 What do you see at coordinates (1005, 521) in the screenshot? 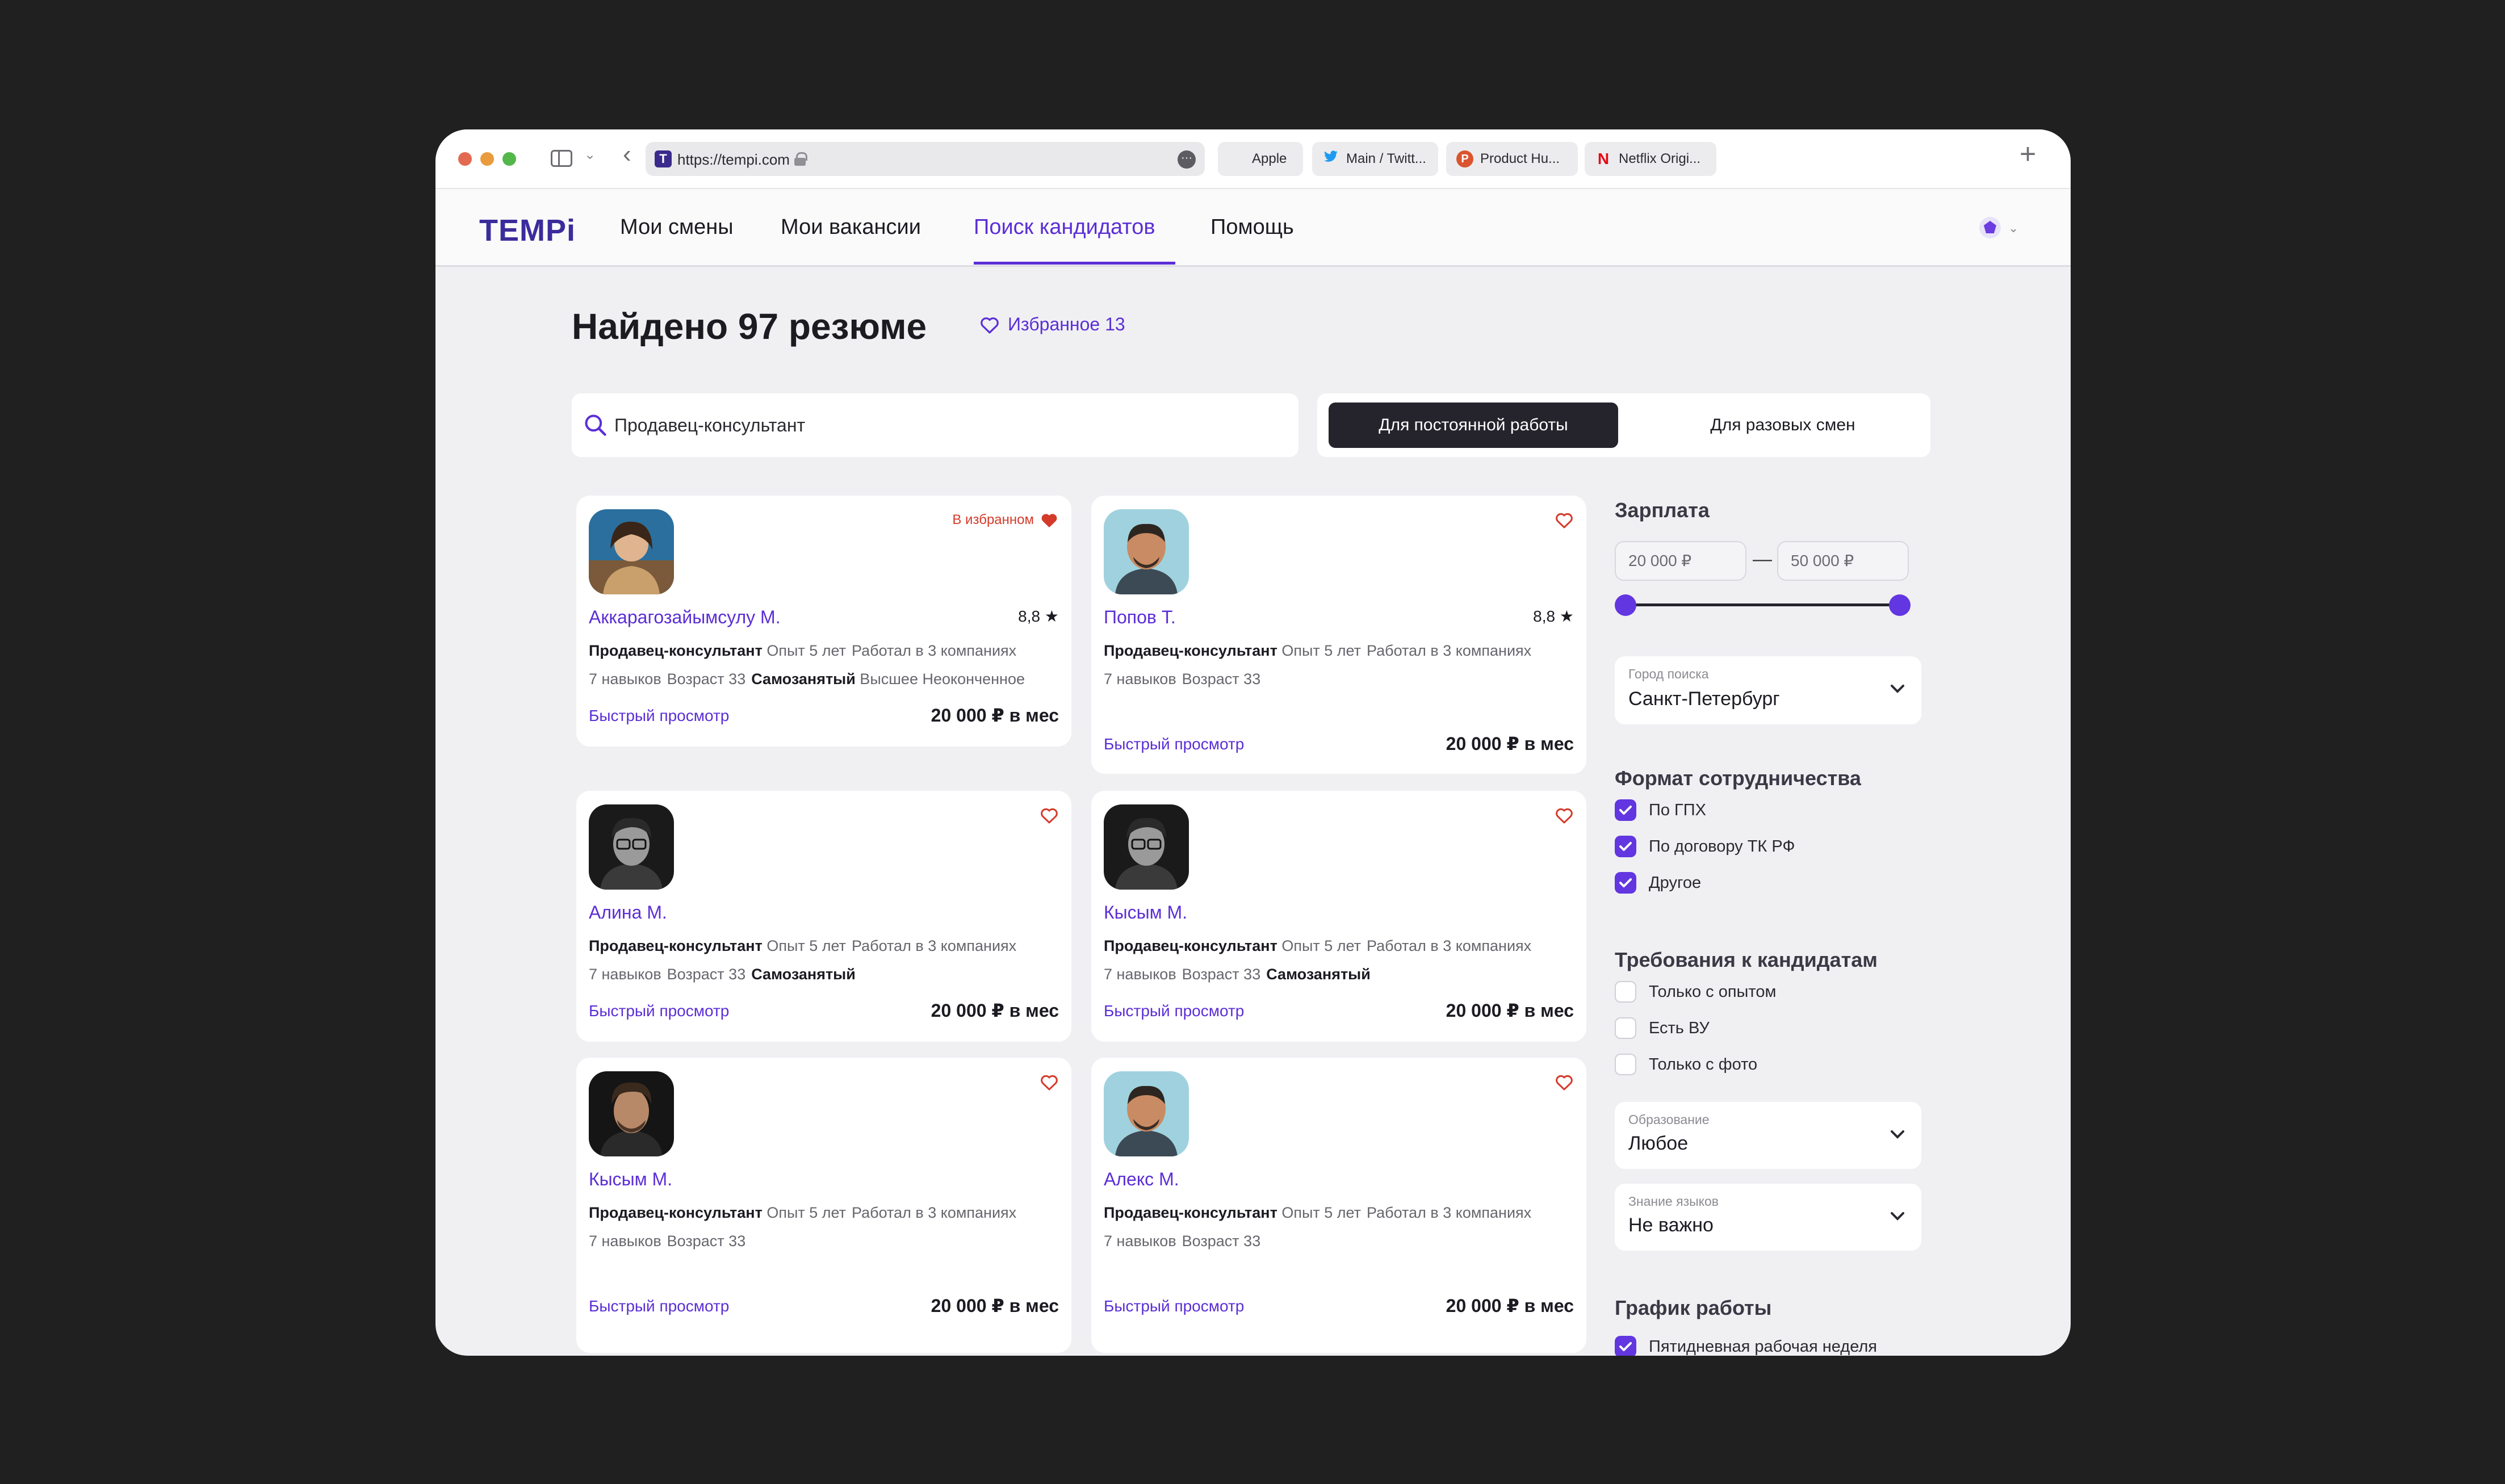
I see `favorite-toggle: В избранном` at bounding box center [1005, 521].